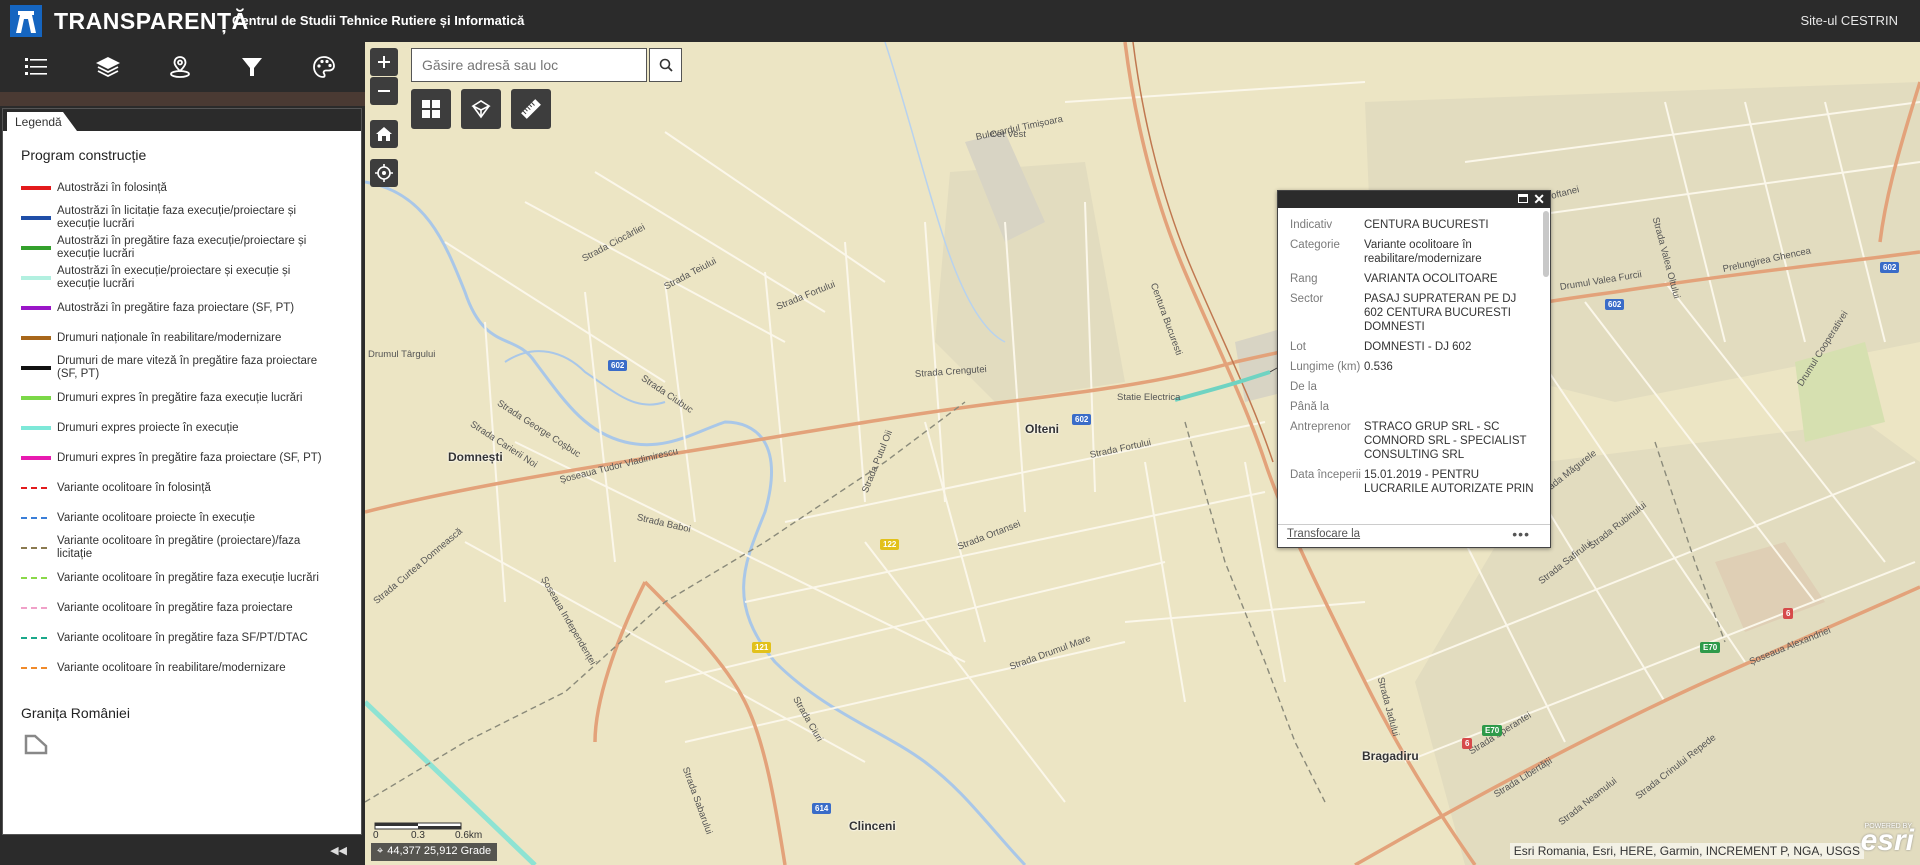 The width and height of the screenshot is (1920, 865). I want to click on popup-field-key: Antreprenor, so click(1320, 427).